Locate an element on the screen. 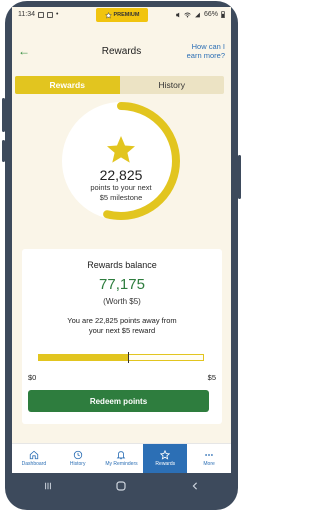 The width and height of the screenshot is (320, 512). volume-button is located at coordinates (3, 115).